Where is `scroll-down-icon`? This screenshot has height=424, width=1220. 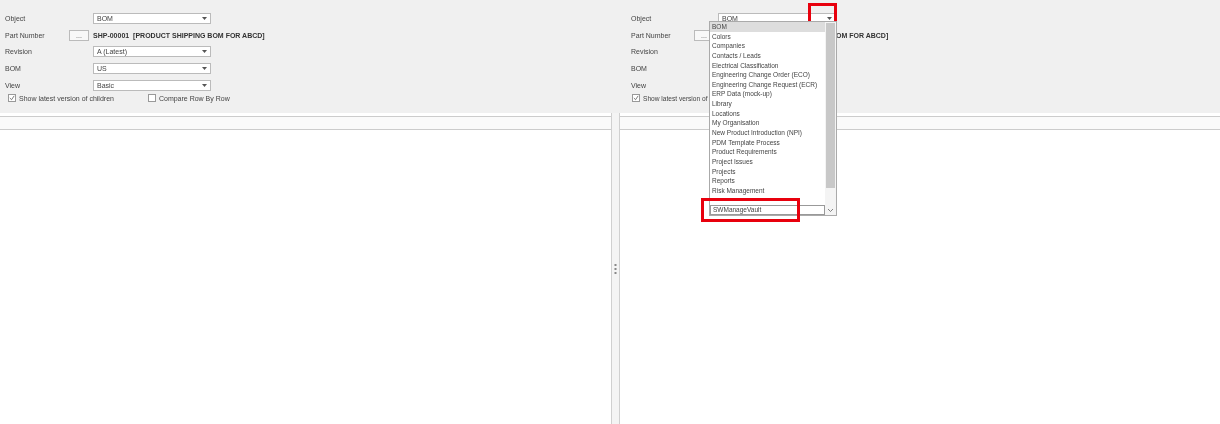
scroll-down-icon is located at coordinates (830, 210).